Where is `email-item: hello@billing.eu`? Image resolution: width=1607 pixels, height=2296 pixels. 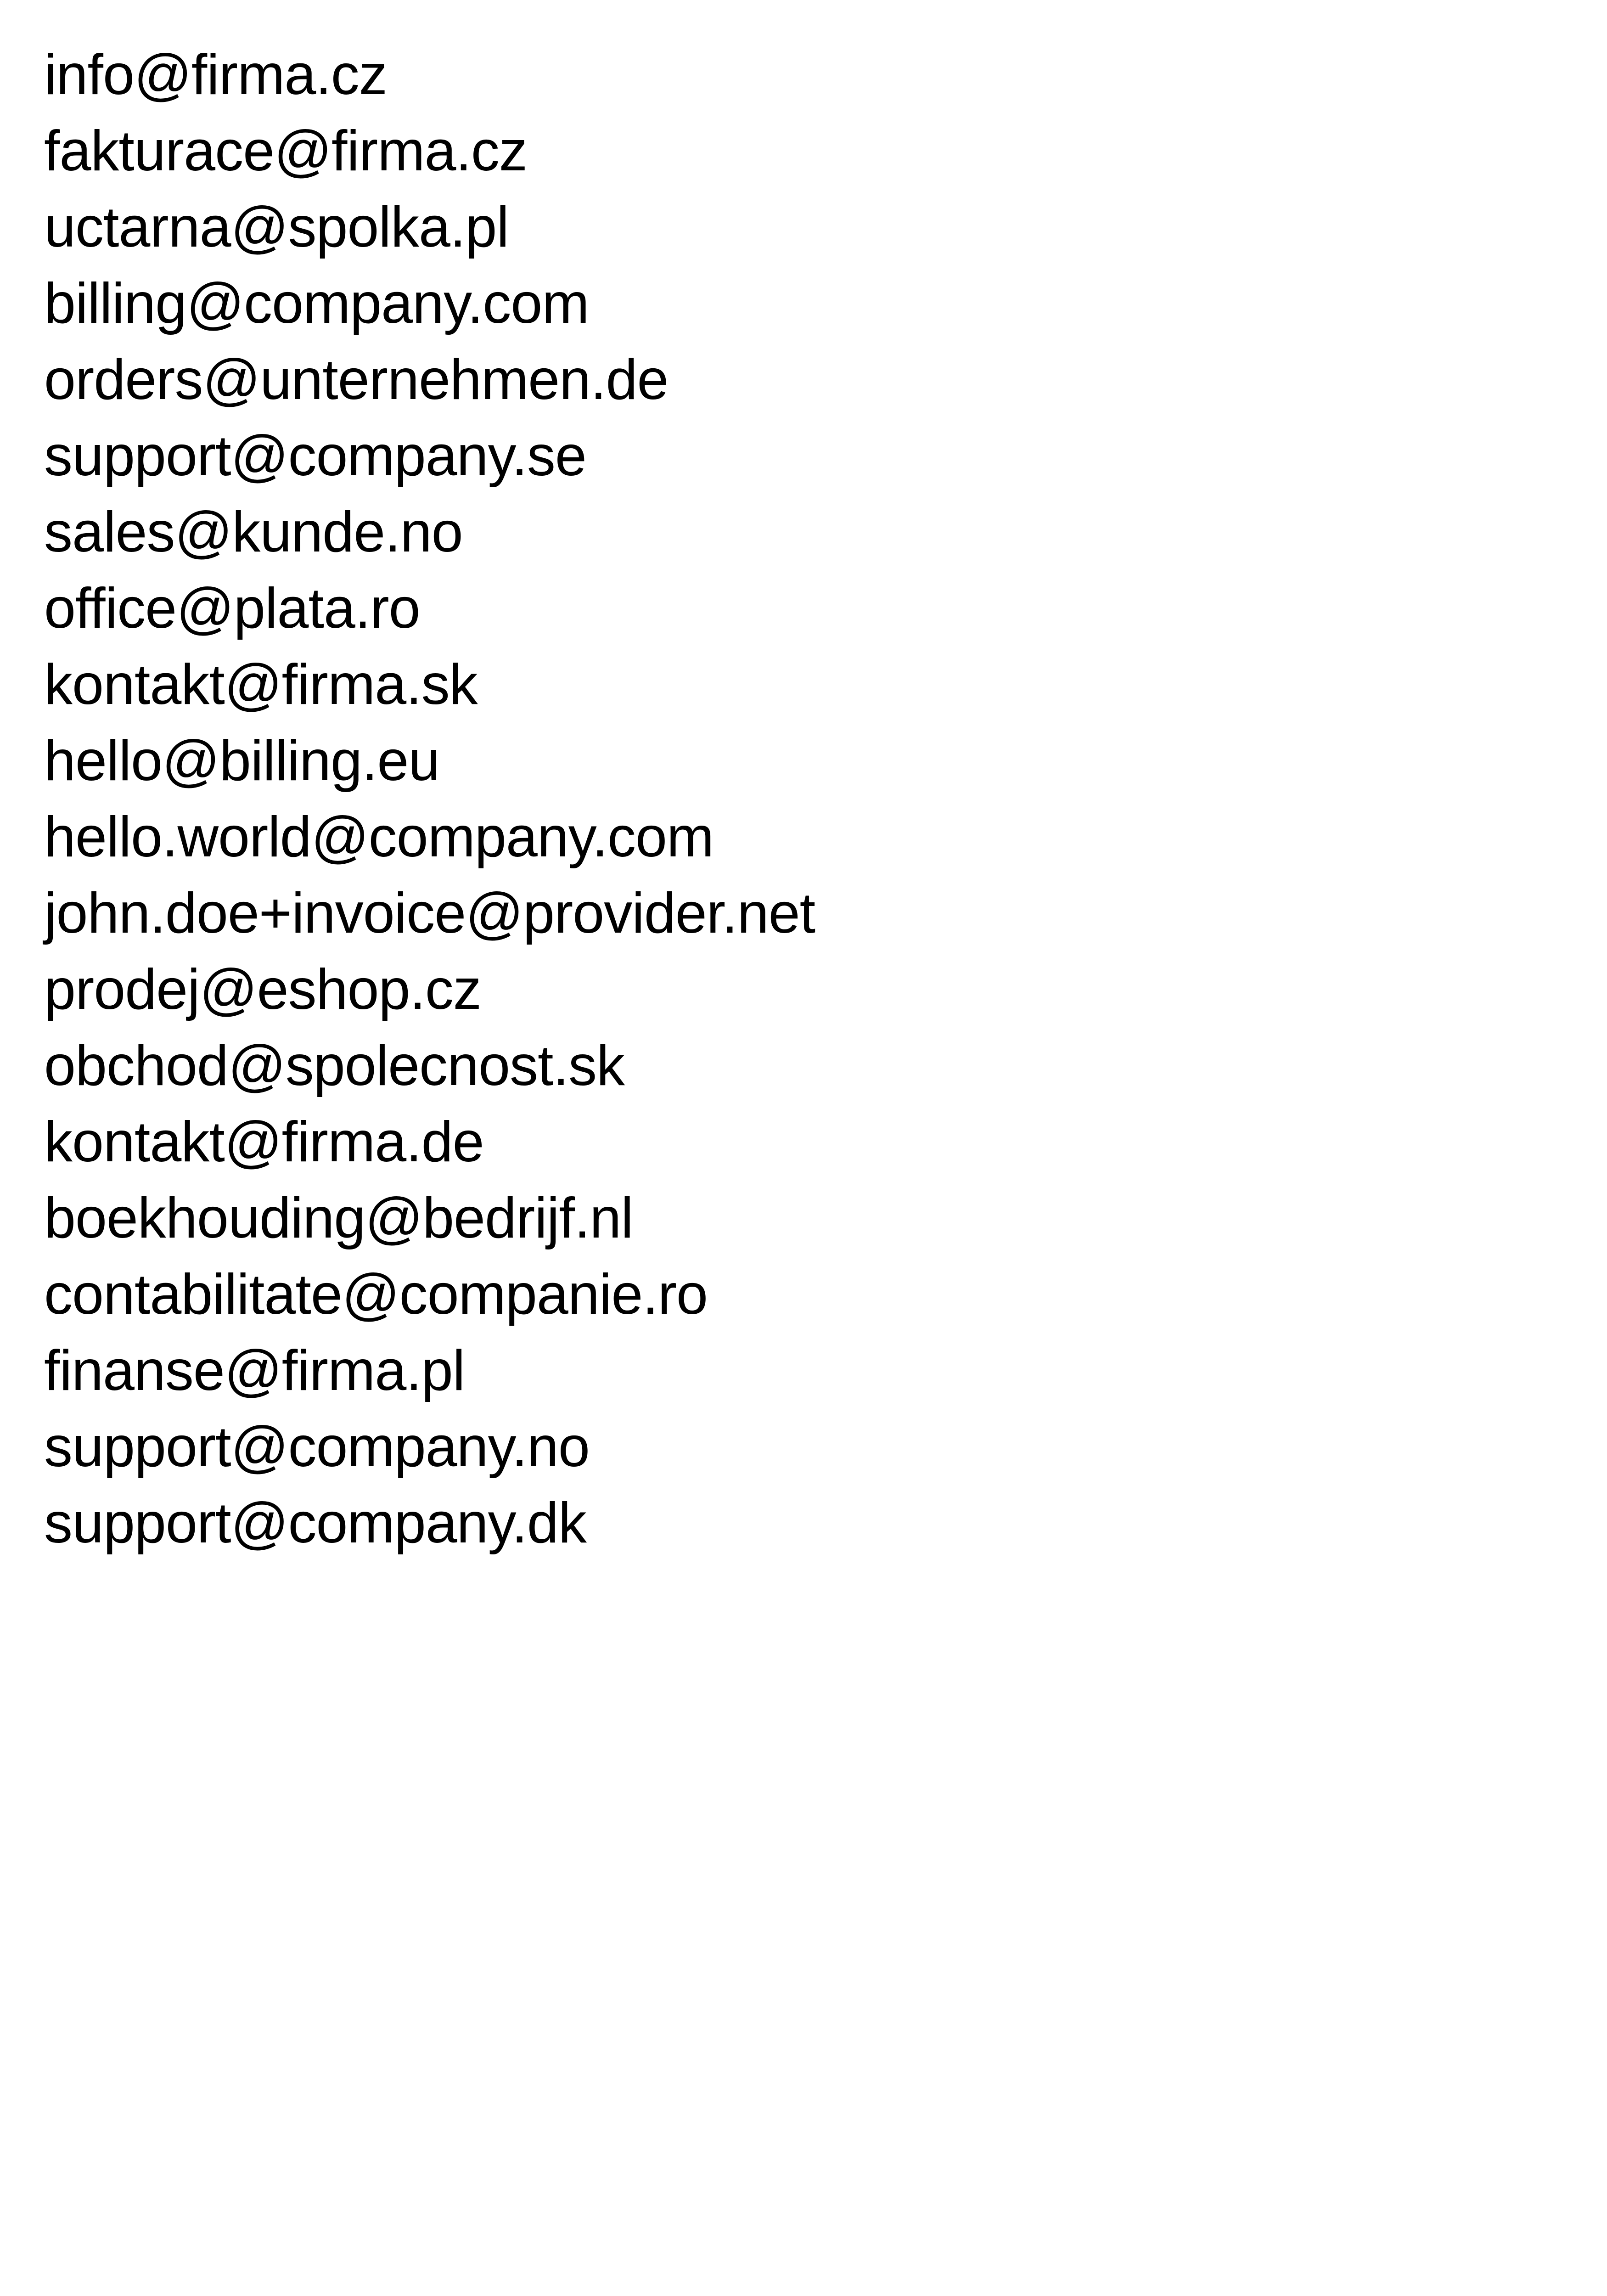
email-item: hello@billing.eu is located at coordinates (242, 761).